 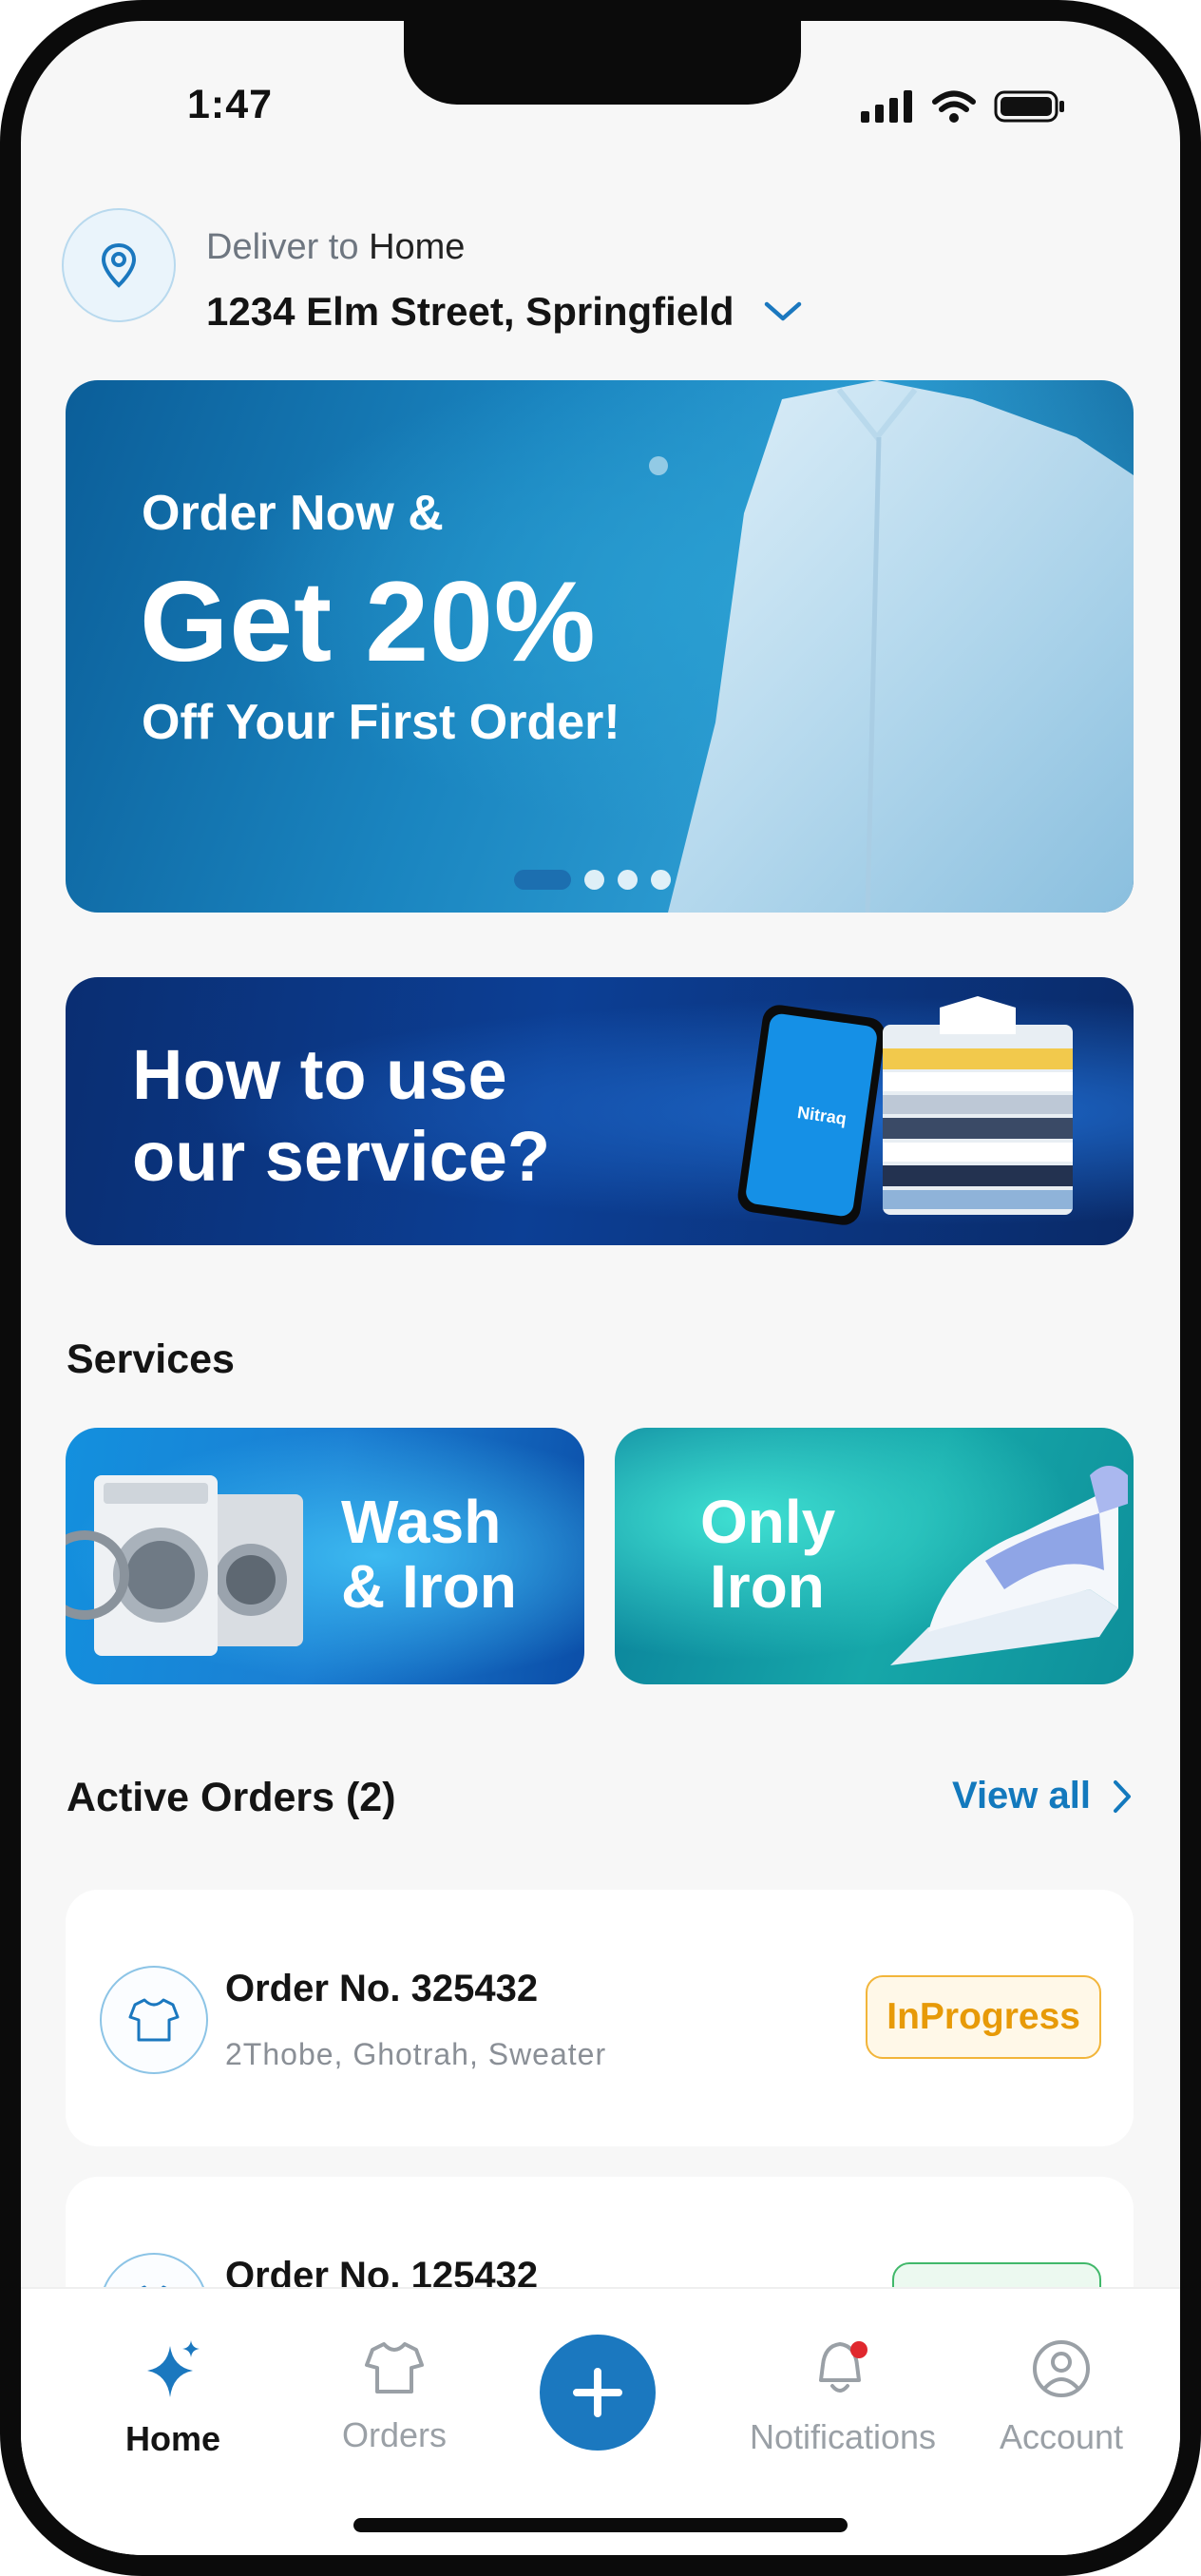 I want to click on tab-notifications: Notifications, so click(x=843, y=2397).